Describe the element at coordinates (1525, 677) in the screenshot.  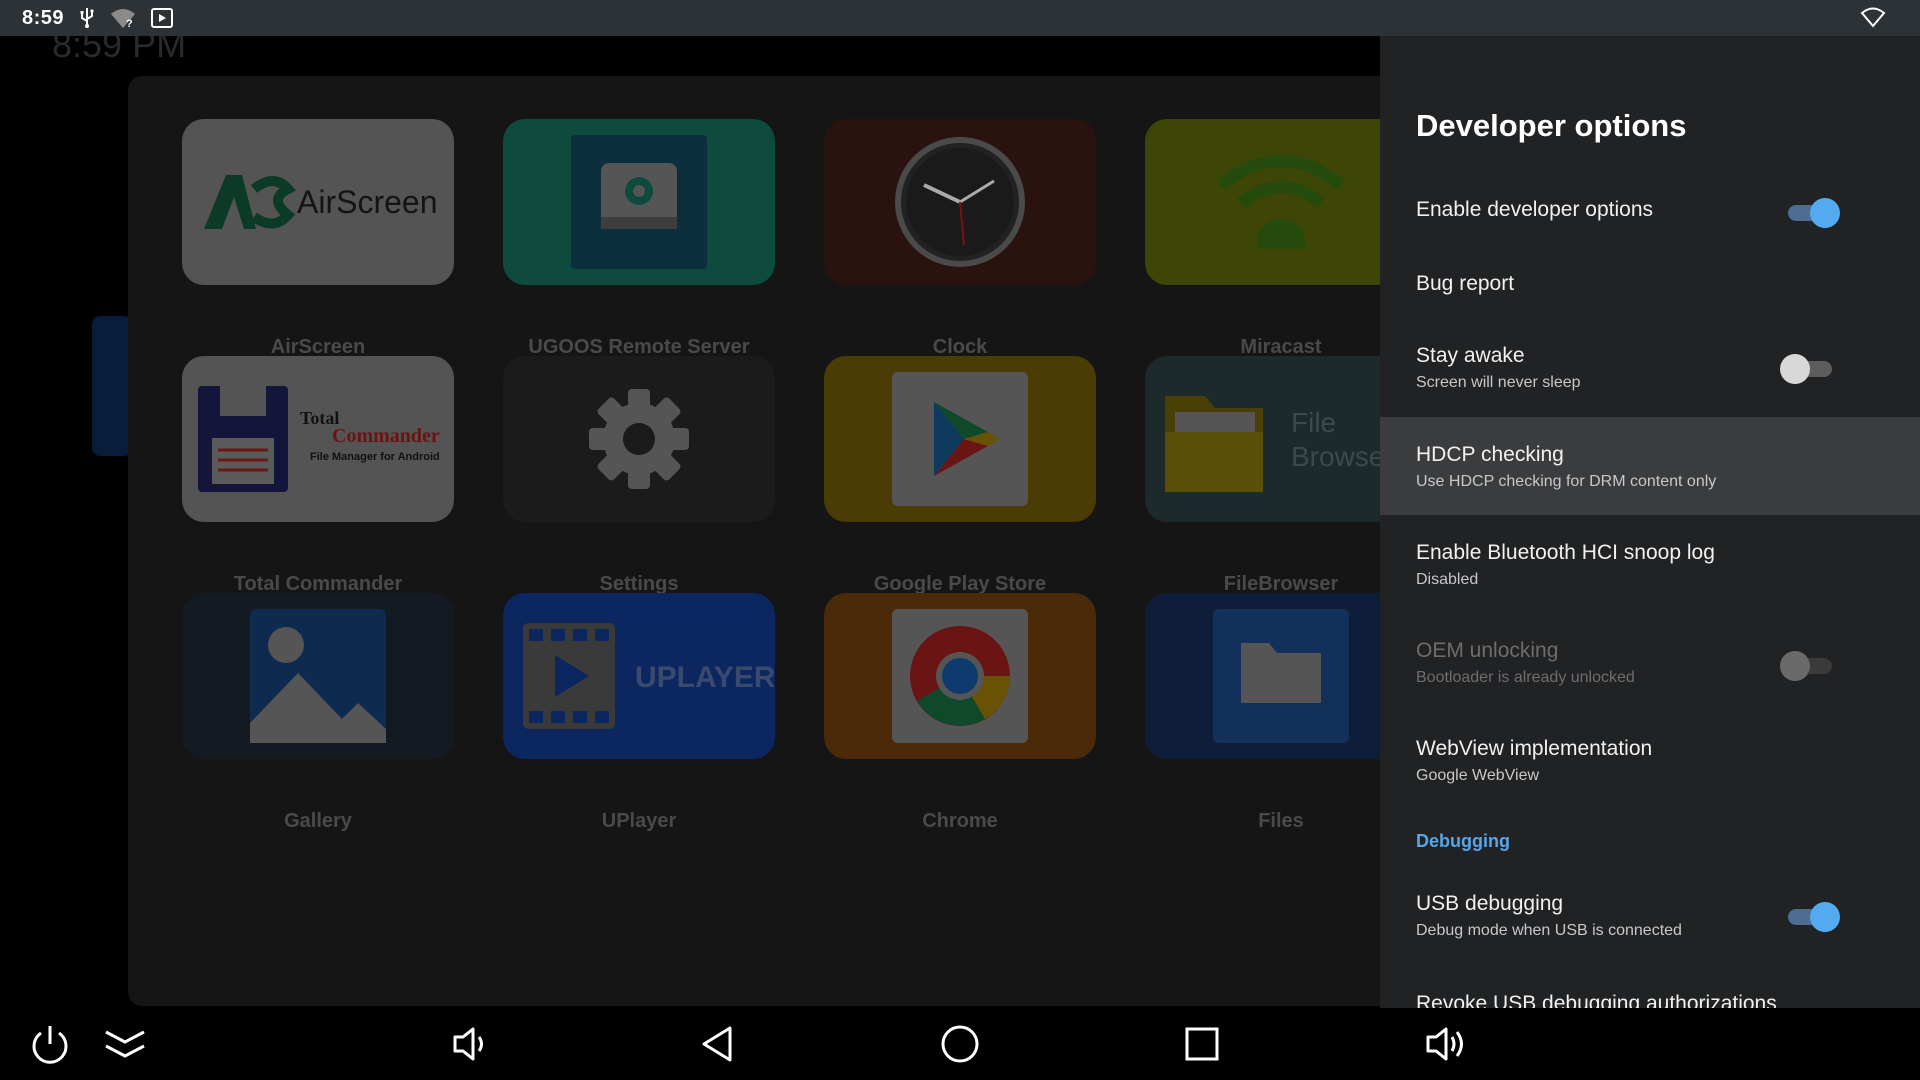
I see `pref-summary: Bootloader is already unlocked` at that location.